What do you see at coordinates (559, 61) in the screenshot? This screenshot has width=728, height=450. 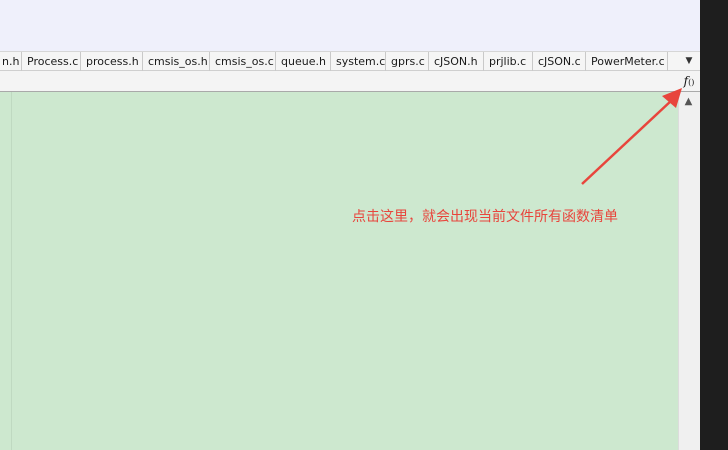 I see `tab-cjson-c: cJSON.c` at bounding box center [559, 61].